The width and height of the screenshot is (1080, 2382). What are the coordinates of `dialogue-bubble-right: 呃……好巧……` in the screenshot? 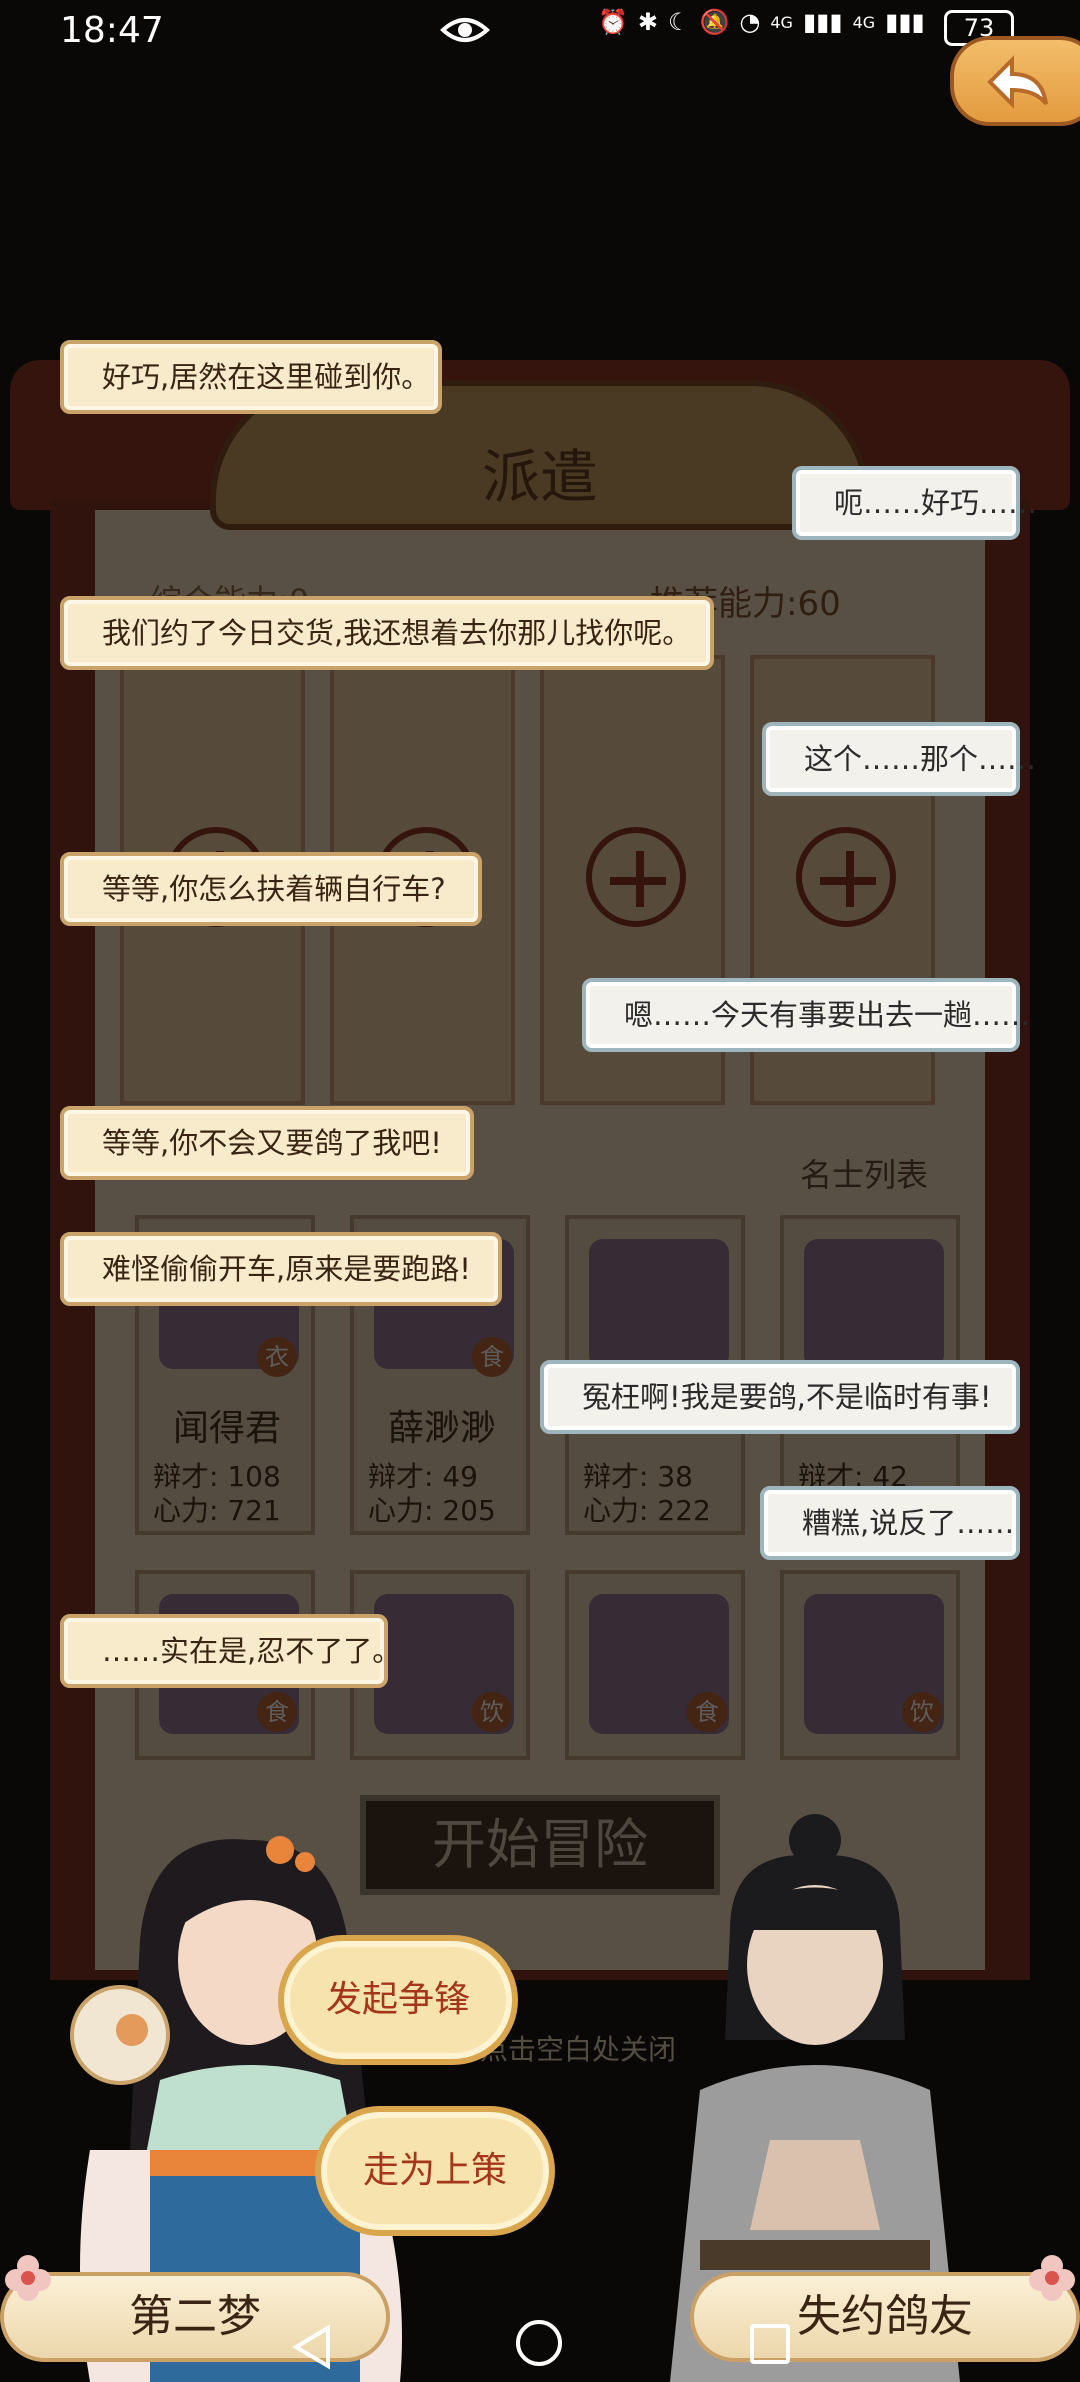 It's located at (914, 503).